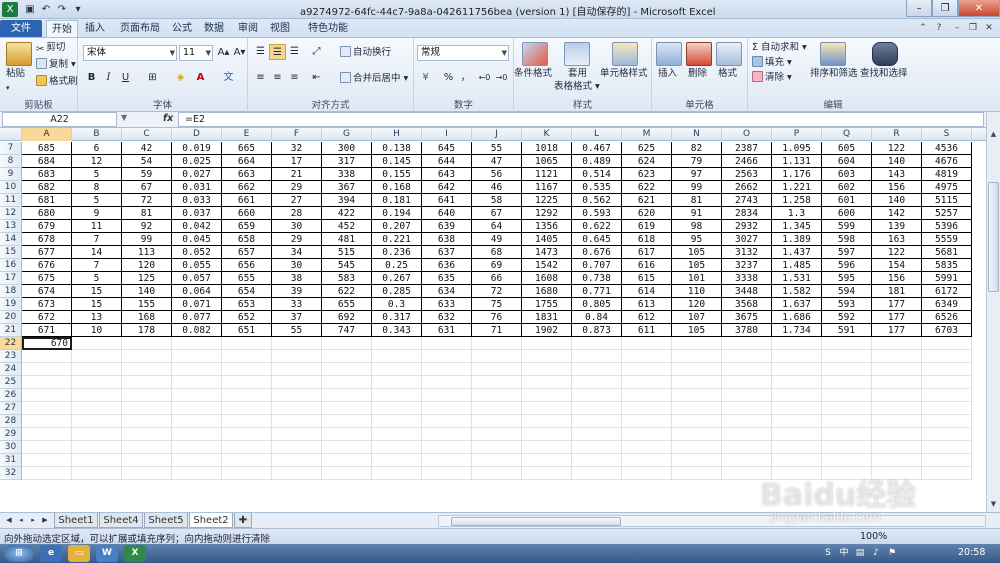 This screenshot has width=1000, height=563. What do you see at coordinates (197, 174) in the screenshot?
I see `table-cell: 0.027` at bounding box center [197, 174].